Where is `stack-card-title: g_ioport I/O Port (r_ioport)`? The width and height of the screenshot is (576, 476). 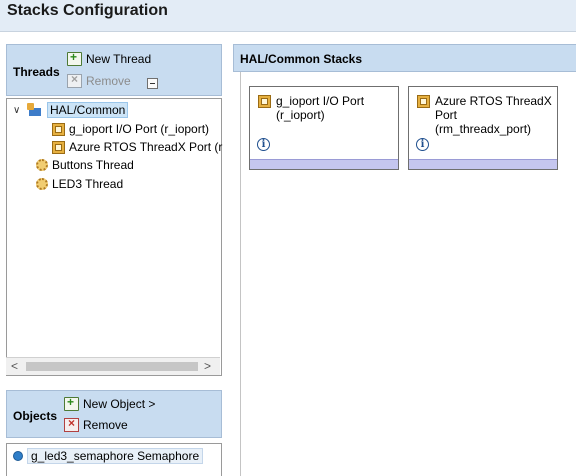 stack-card-title: g_ioport I/O Port (r_ioport) is located at coordinates (320, 108).